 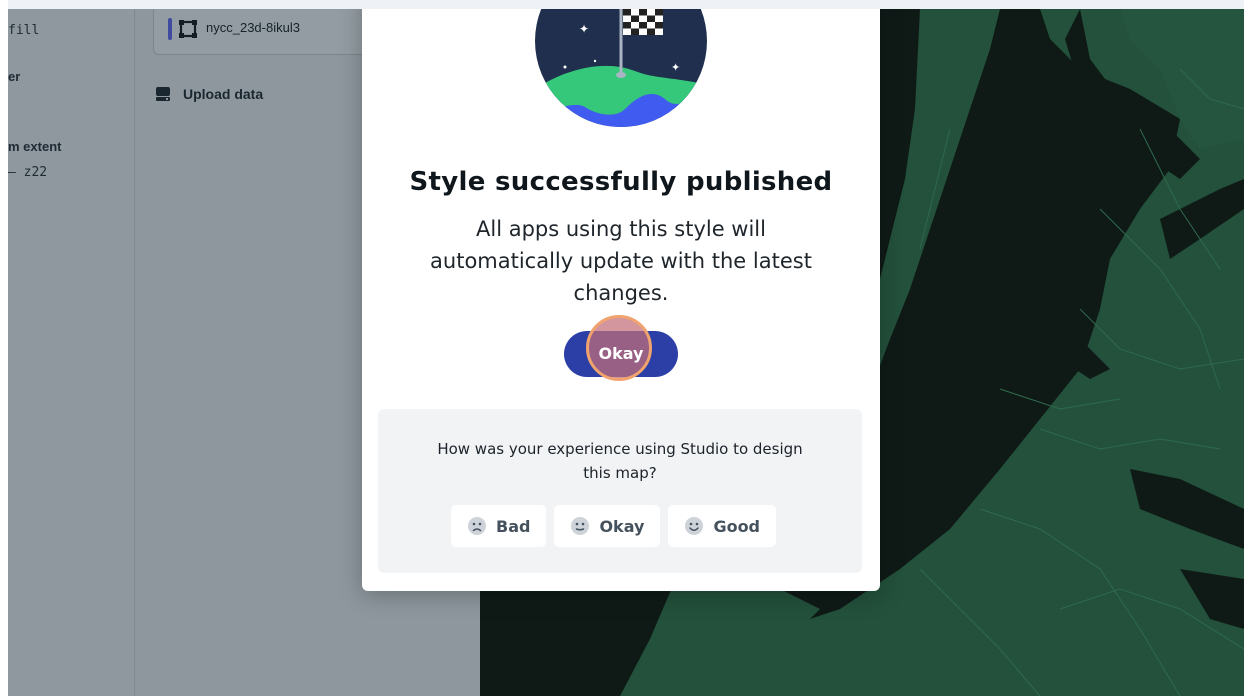 What do you see at coordinates (188, 29) in the screenshot?
I see `polygon-layer-icon` at bounding box center [188, 29].